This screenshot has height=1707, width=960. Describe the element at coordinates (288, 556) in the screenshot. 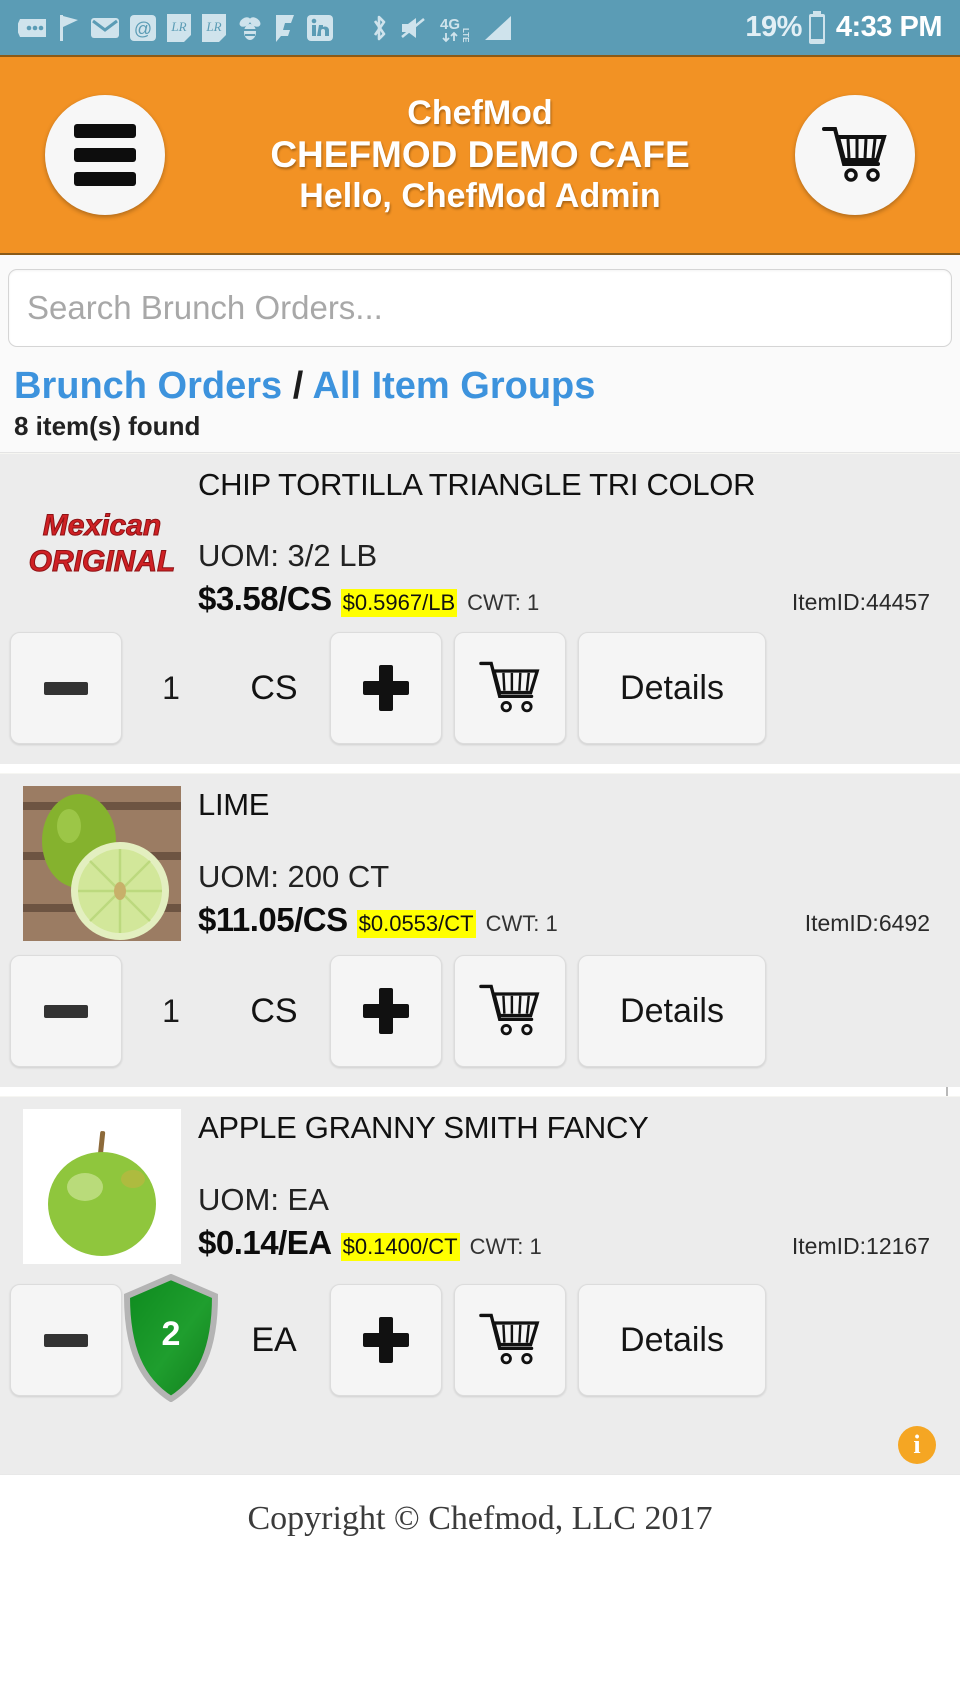

I see `product-uom: UOM: 3/2 LB` at that location.